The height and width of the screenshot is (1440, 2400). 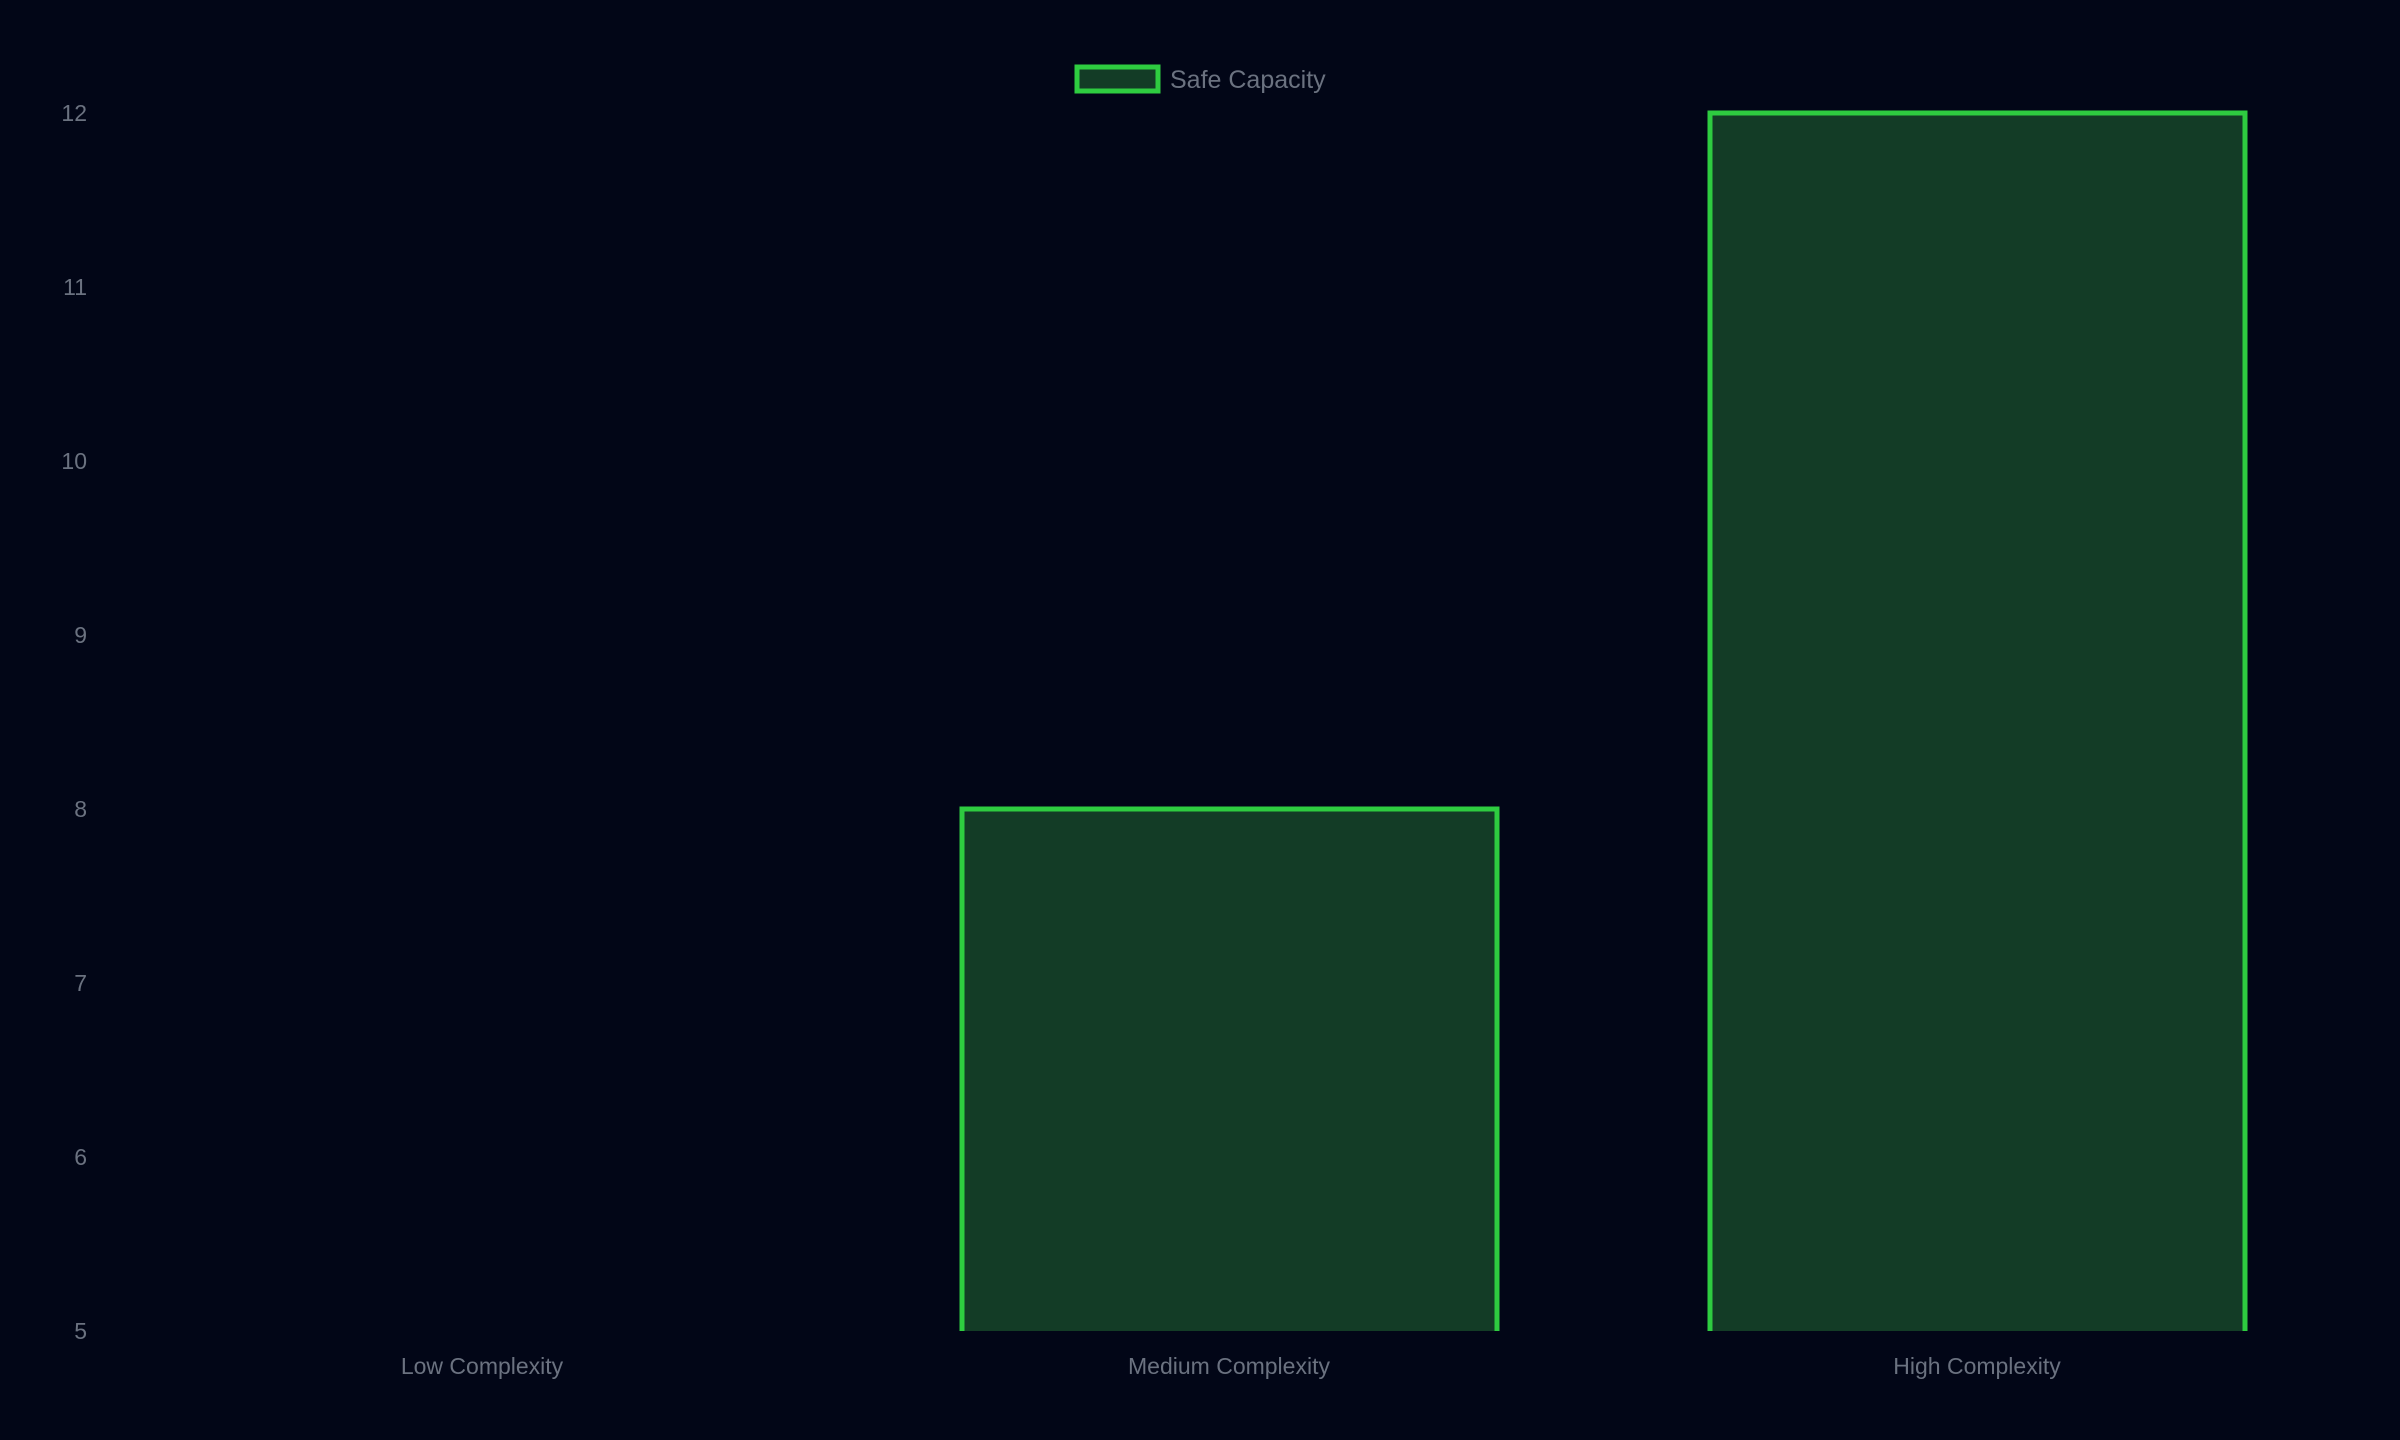 I want to click on legend-swatch-safe-capacity, so click(x=1117, y=79).